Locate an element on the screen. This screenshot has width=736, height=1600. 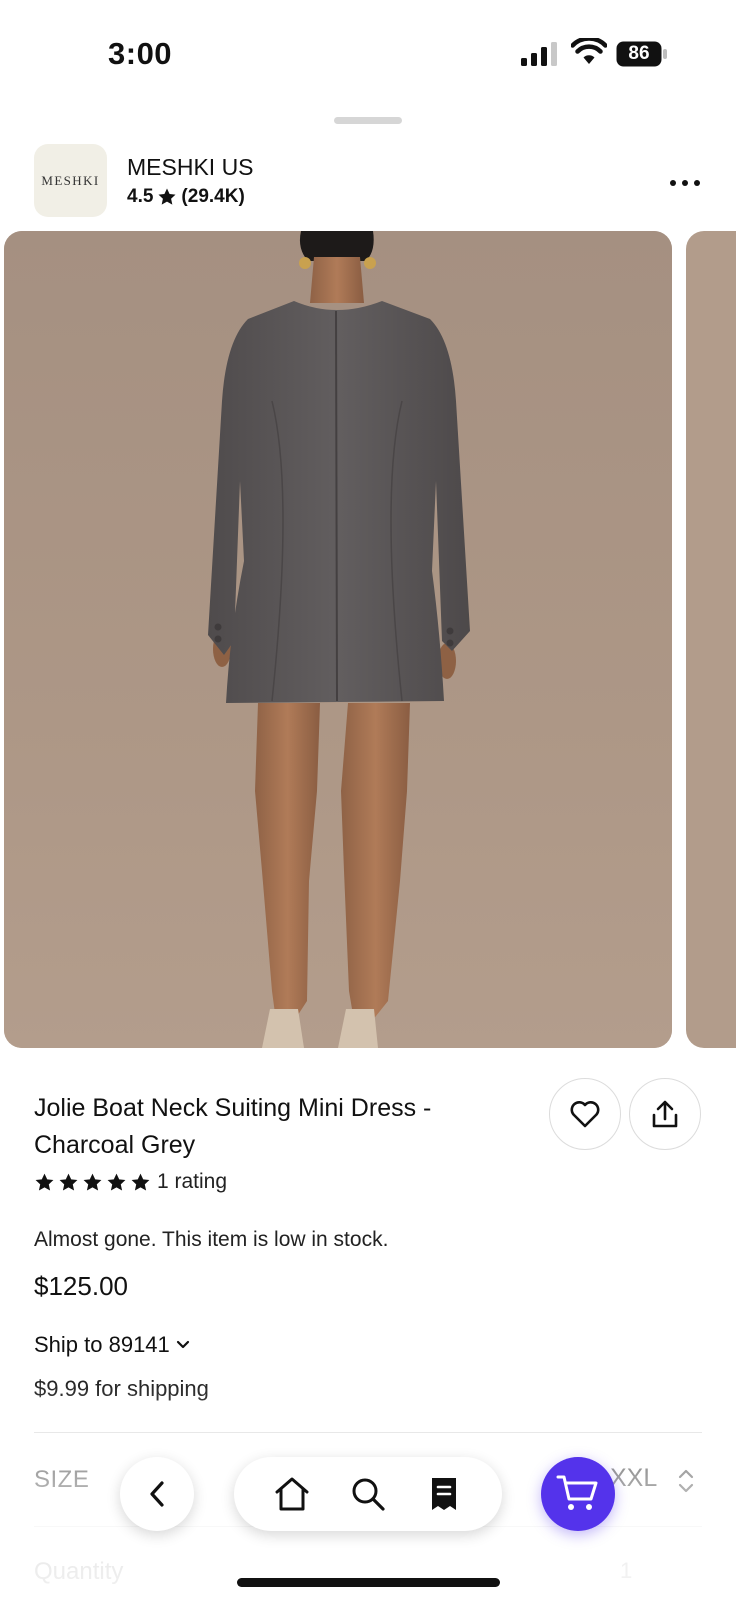
rating-stars is located at coordinates (92, 1182).